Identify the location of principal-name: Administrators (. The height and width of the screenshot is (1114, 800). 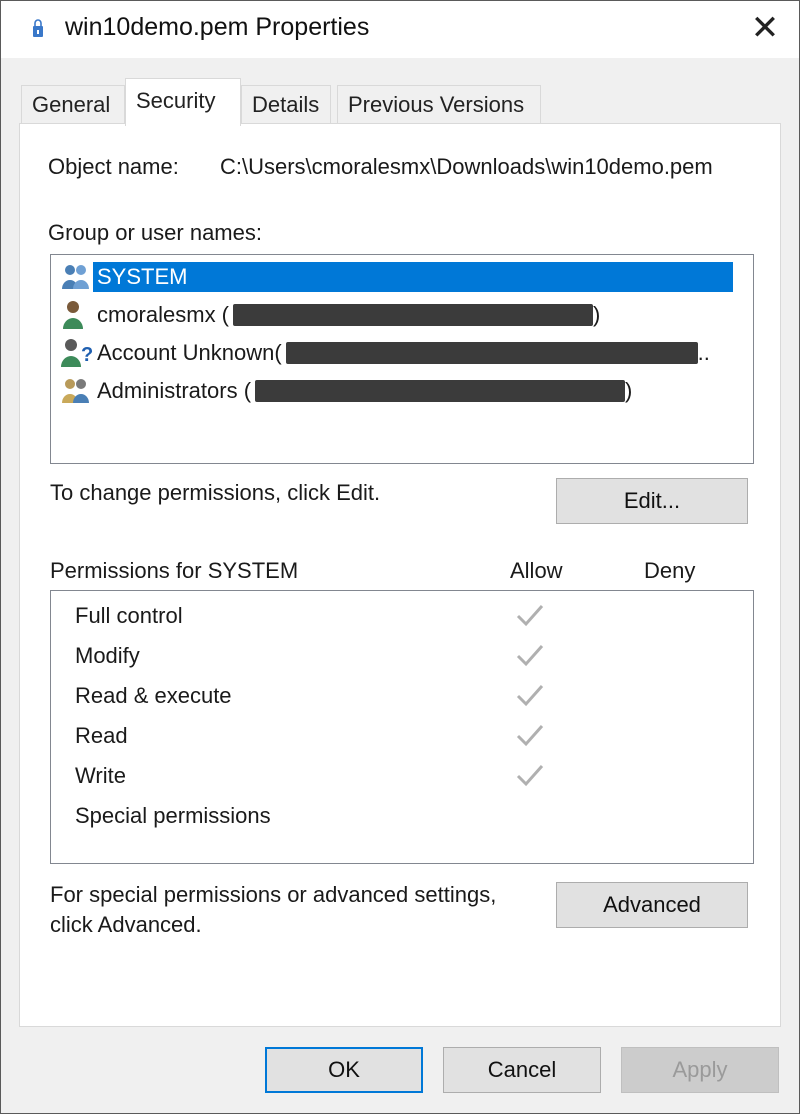
(174, 390).